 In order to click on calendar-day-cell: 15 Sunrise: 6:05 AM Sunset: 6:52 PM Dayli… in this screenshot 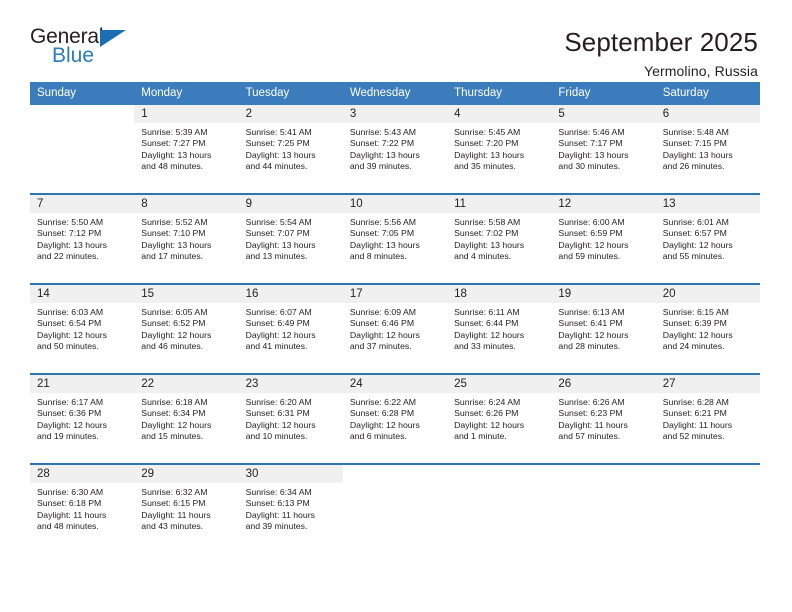, I will do `click(186, 328)`.